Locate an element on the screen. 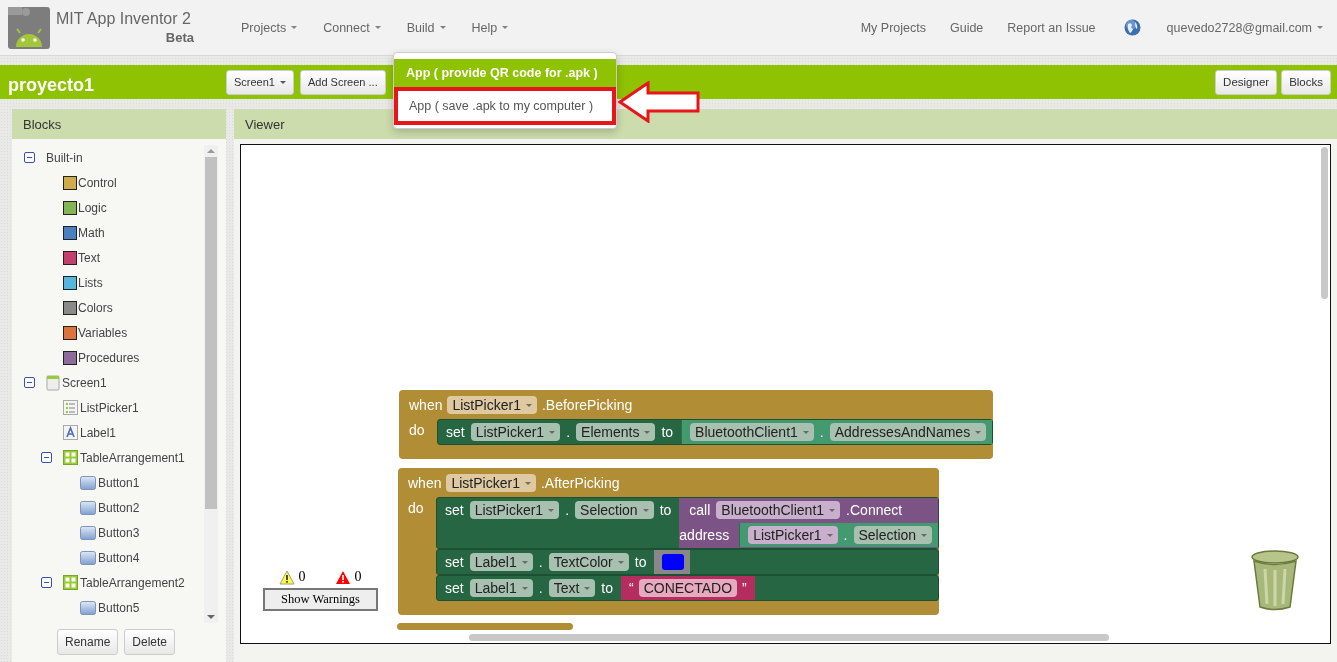  set-block: set Label1 . Text to “ CONECTADO ” is located at coordinates (688, 588).